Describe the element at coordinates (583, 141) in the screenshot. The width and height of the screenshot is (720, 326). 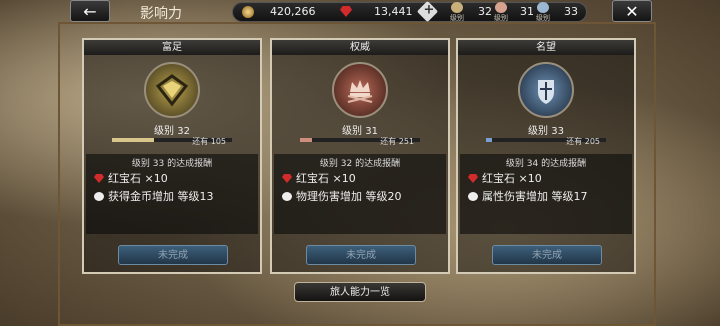
I see `remaining-points: 还有 205` at that location.